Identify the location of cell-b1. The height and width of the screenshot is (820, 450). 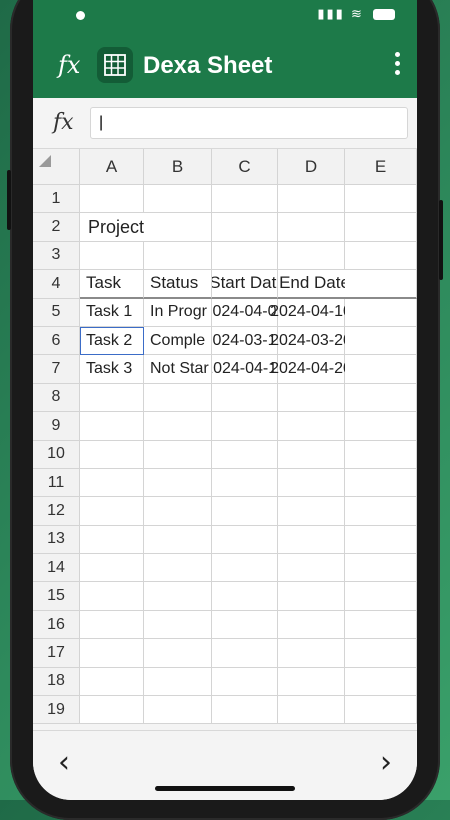
(178, 199).